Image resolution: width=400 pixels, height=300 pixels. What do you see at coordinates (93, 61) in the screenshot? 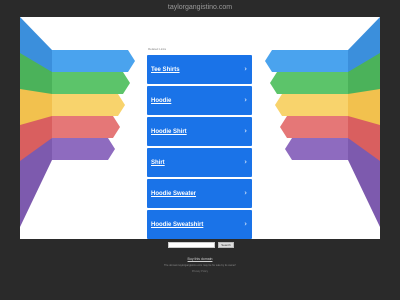
I see `left-ribbon-blue` at bounding box center [93, 61].